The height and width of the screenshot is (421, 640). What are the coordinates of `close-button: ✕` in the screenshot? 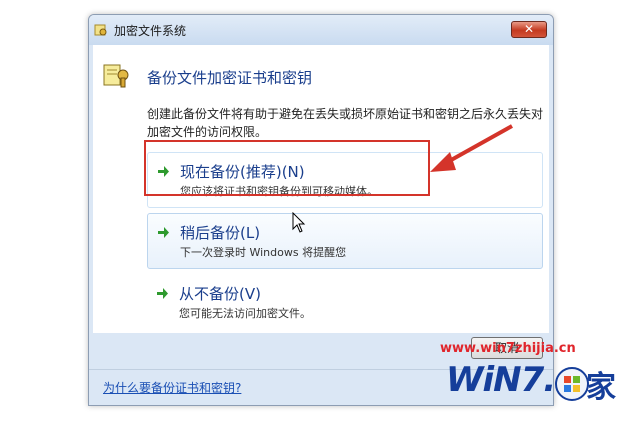 It's located at (529, 29).